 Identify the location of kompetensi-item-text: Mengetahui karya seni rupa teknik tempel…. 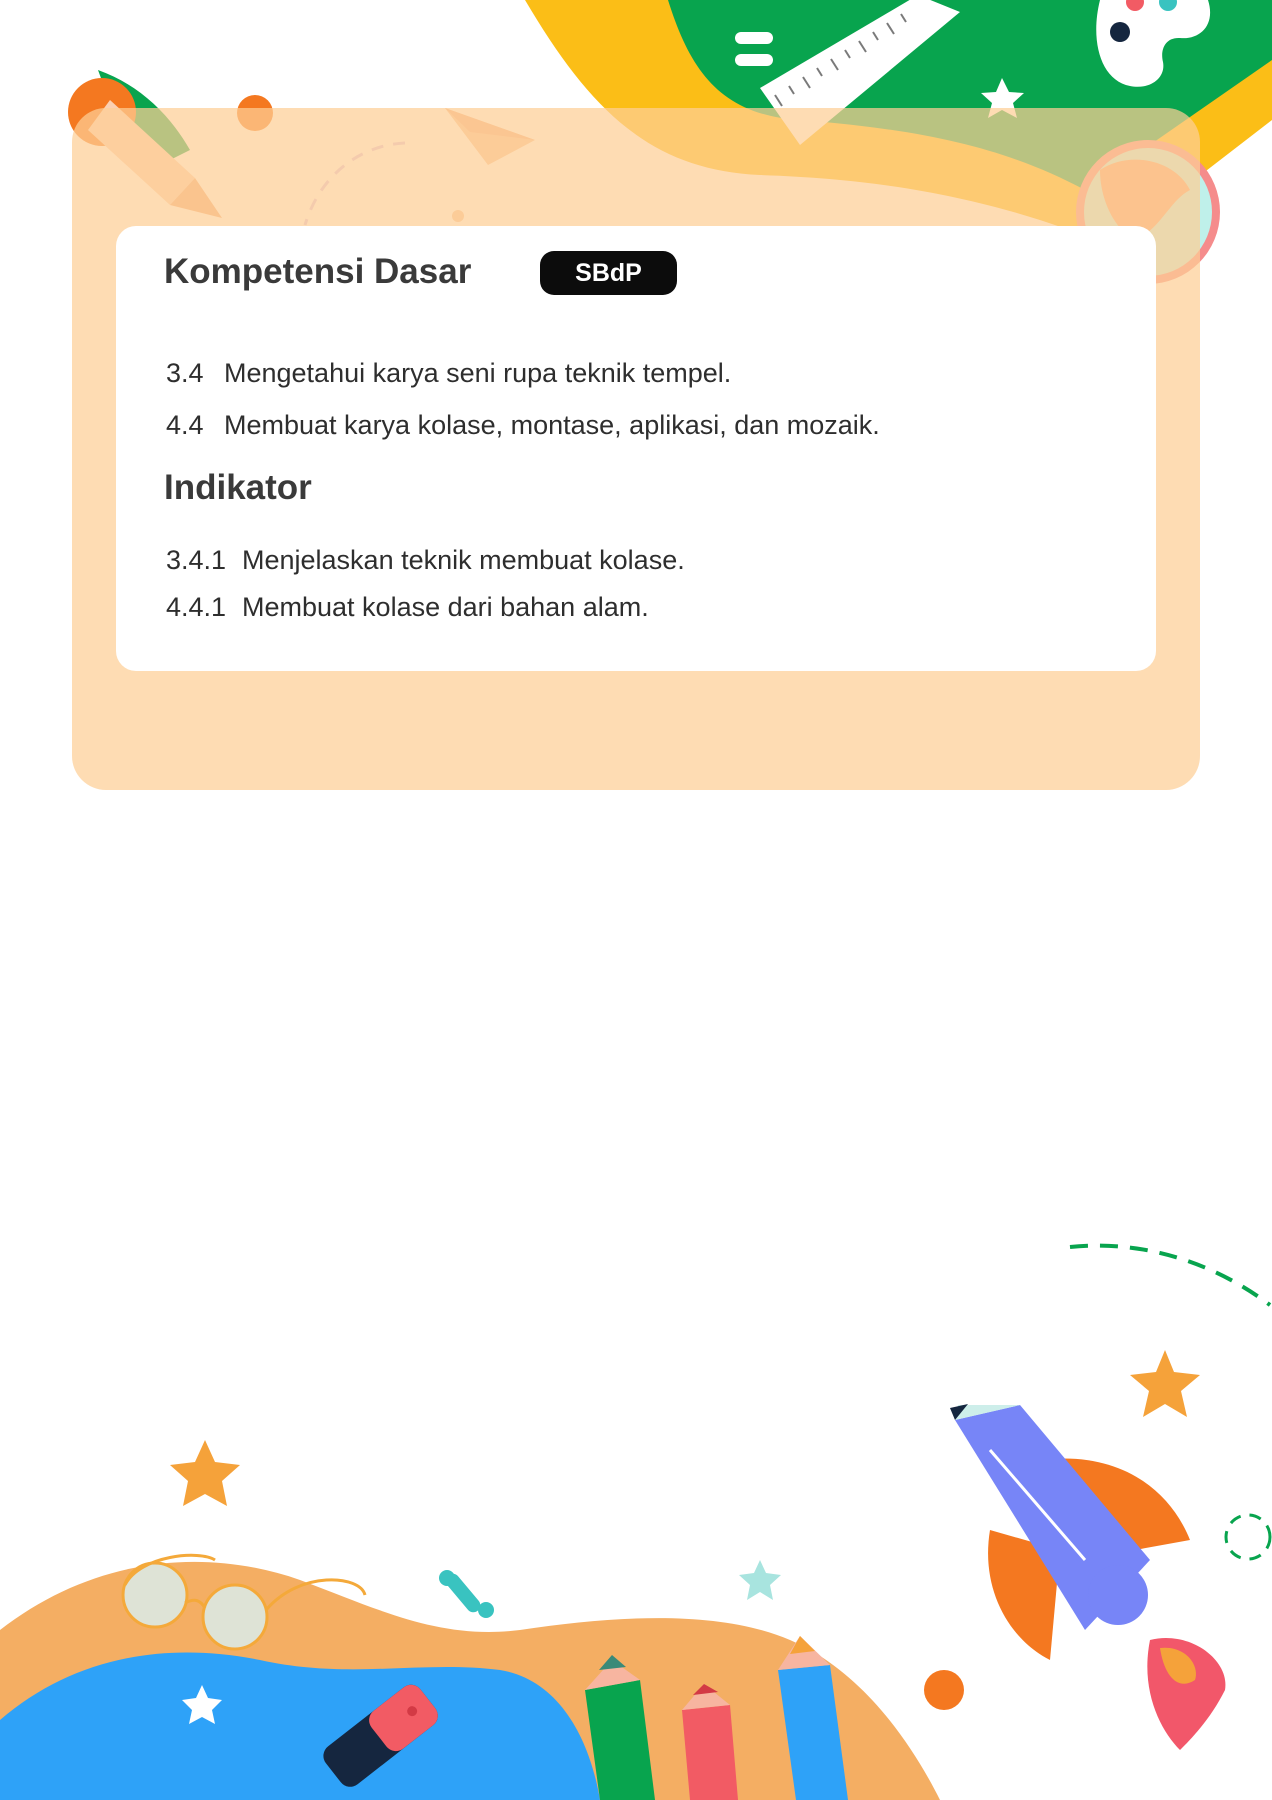
(478, 373).